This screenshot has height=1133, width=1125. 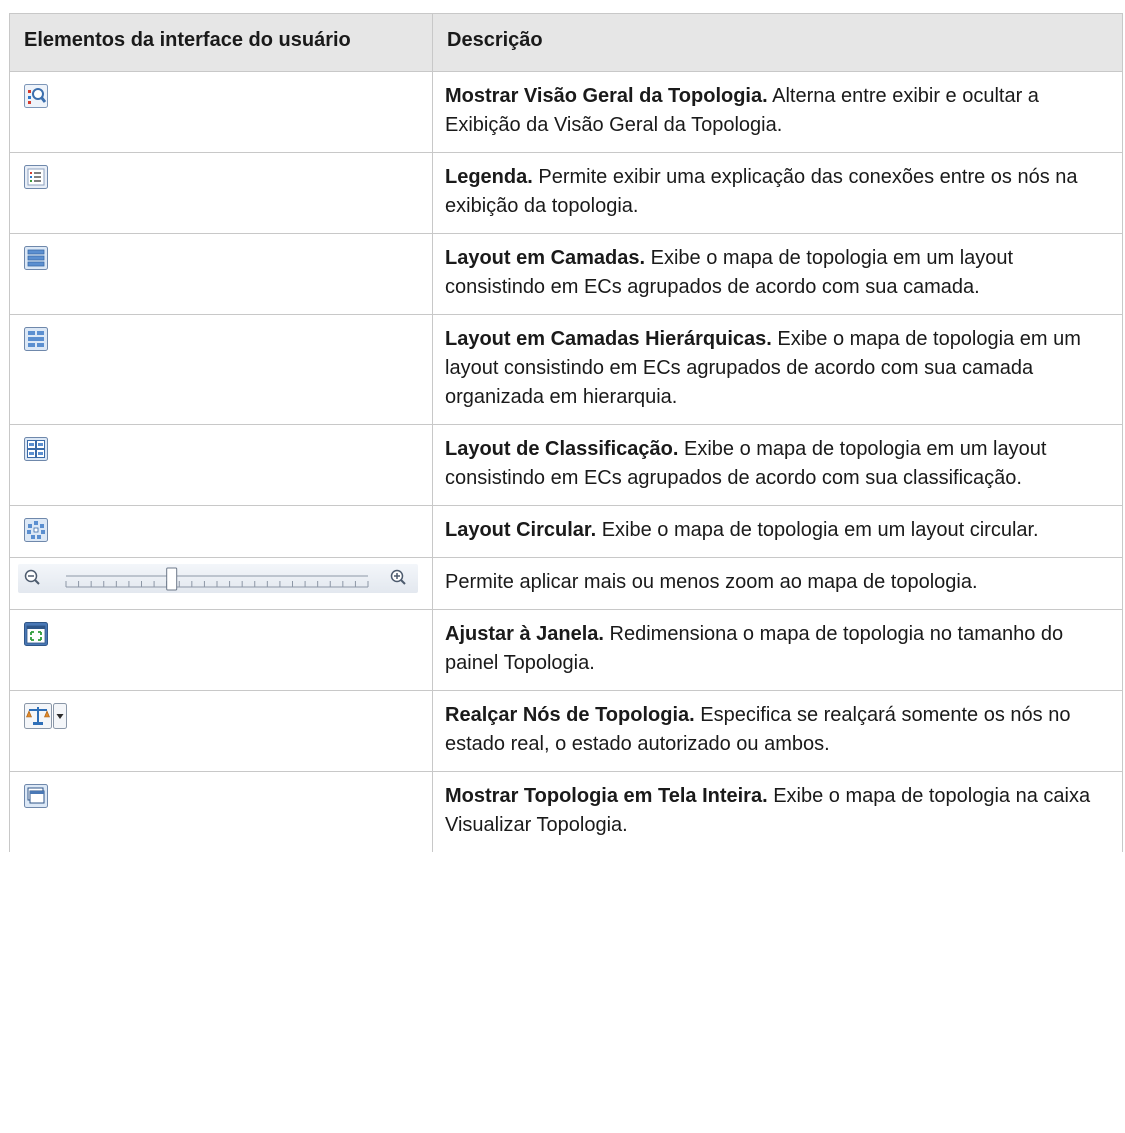 I want to click on topology-overview-icon, so click(x=36, y=96).